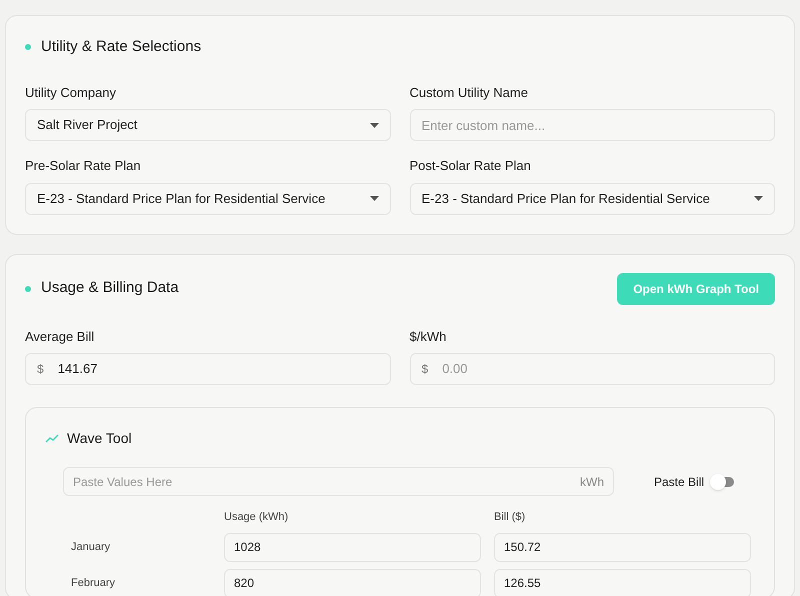 The height and width of the screenshot is (596, 800). I want to click on input-field: 150.72, so click(622, 547).